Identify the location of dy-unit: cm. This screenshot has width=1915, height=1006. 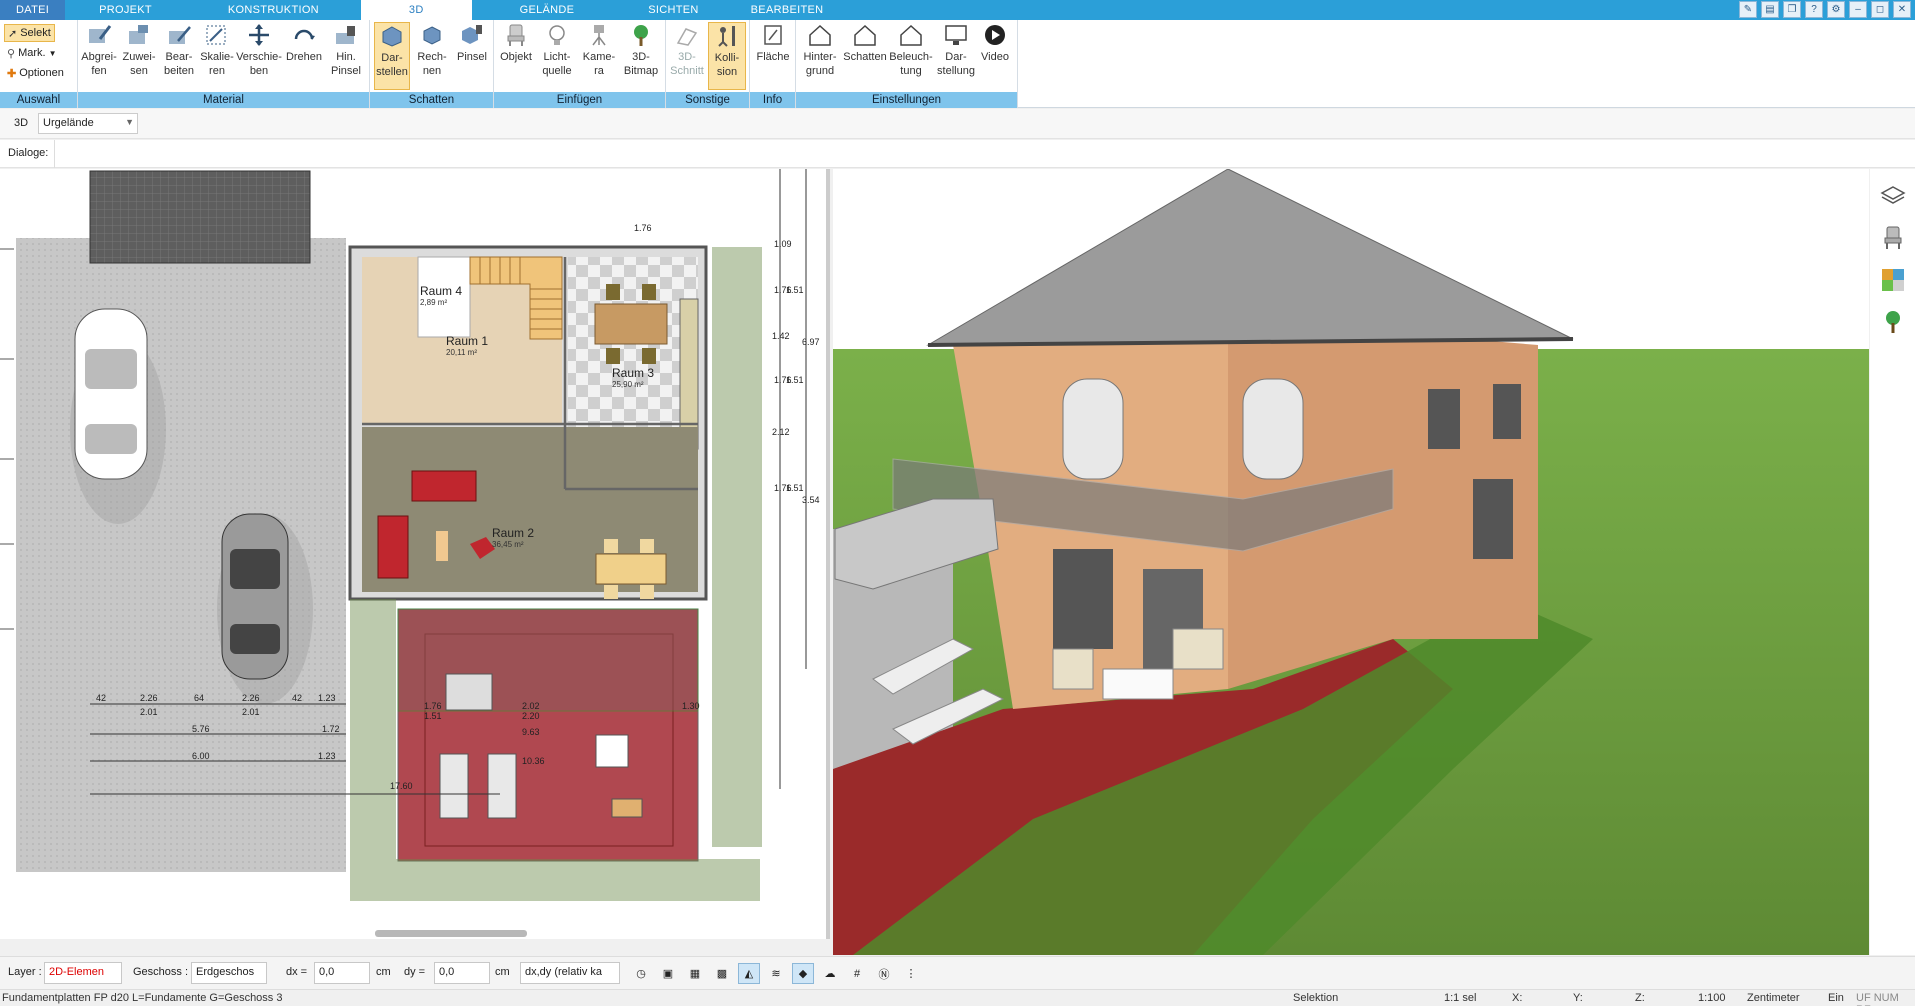
(502, 972).